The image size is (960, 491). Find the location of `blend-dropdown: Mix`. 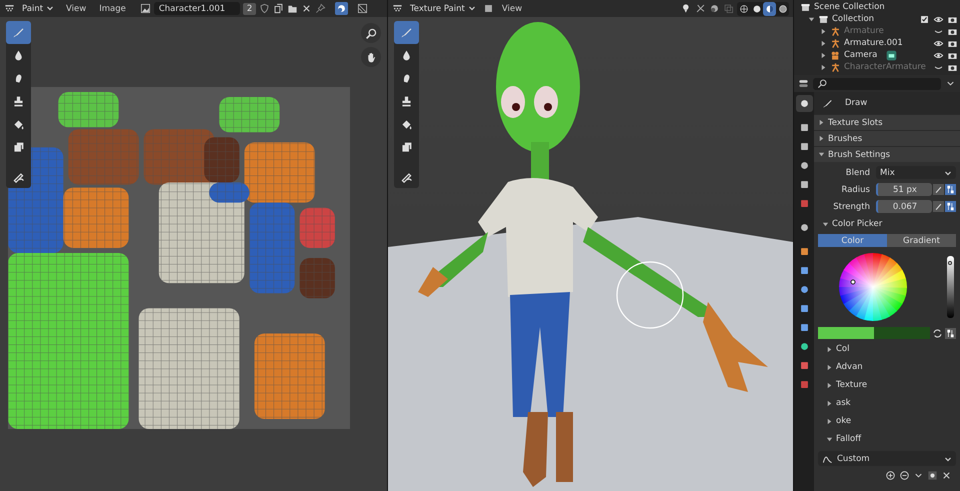

blend-dropdown: Mix is located at coordinates (916, 172).